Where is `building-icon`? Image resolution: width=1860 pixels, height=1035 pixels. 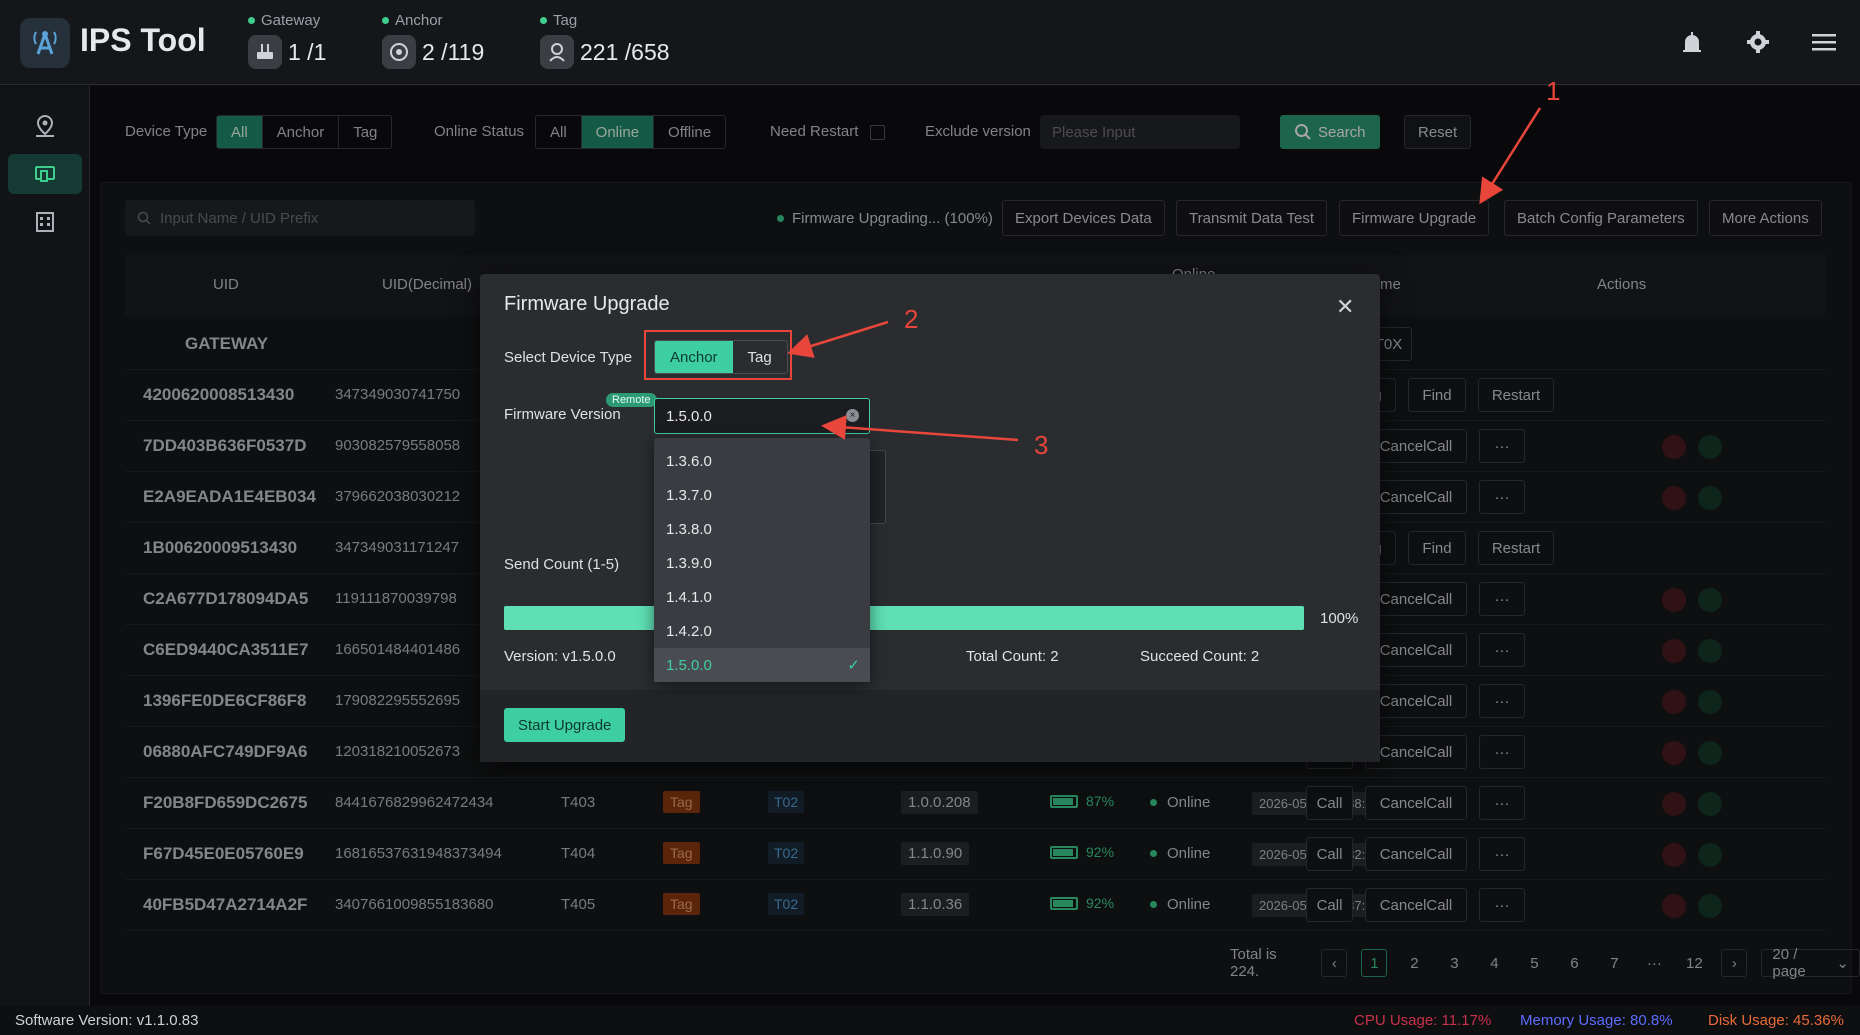 building-icon is located at coordinates (45, 222).